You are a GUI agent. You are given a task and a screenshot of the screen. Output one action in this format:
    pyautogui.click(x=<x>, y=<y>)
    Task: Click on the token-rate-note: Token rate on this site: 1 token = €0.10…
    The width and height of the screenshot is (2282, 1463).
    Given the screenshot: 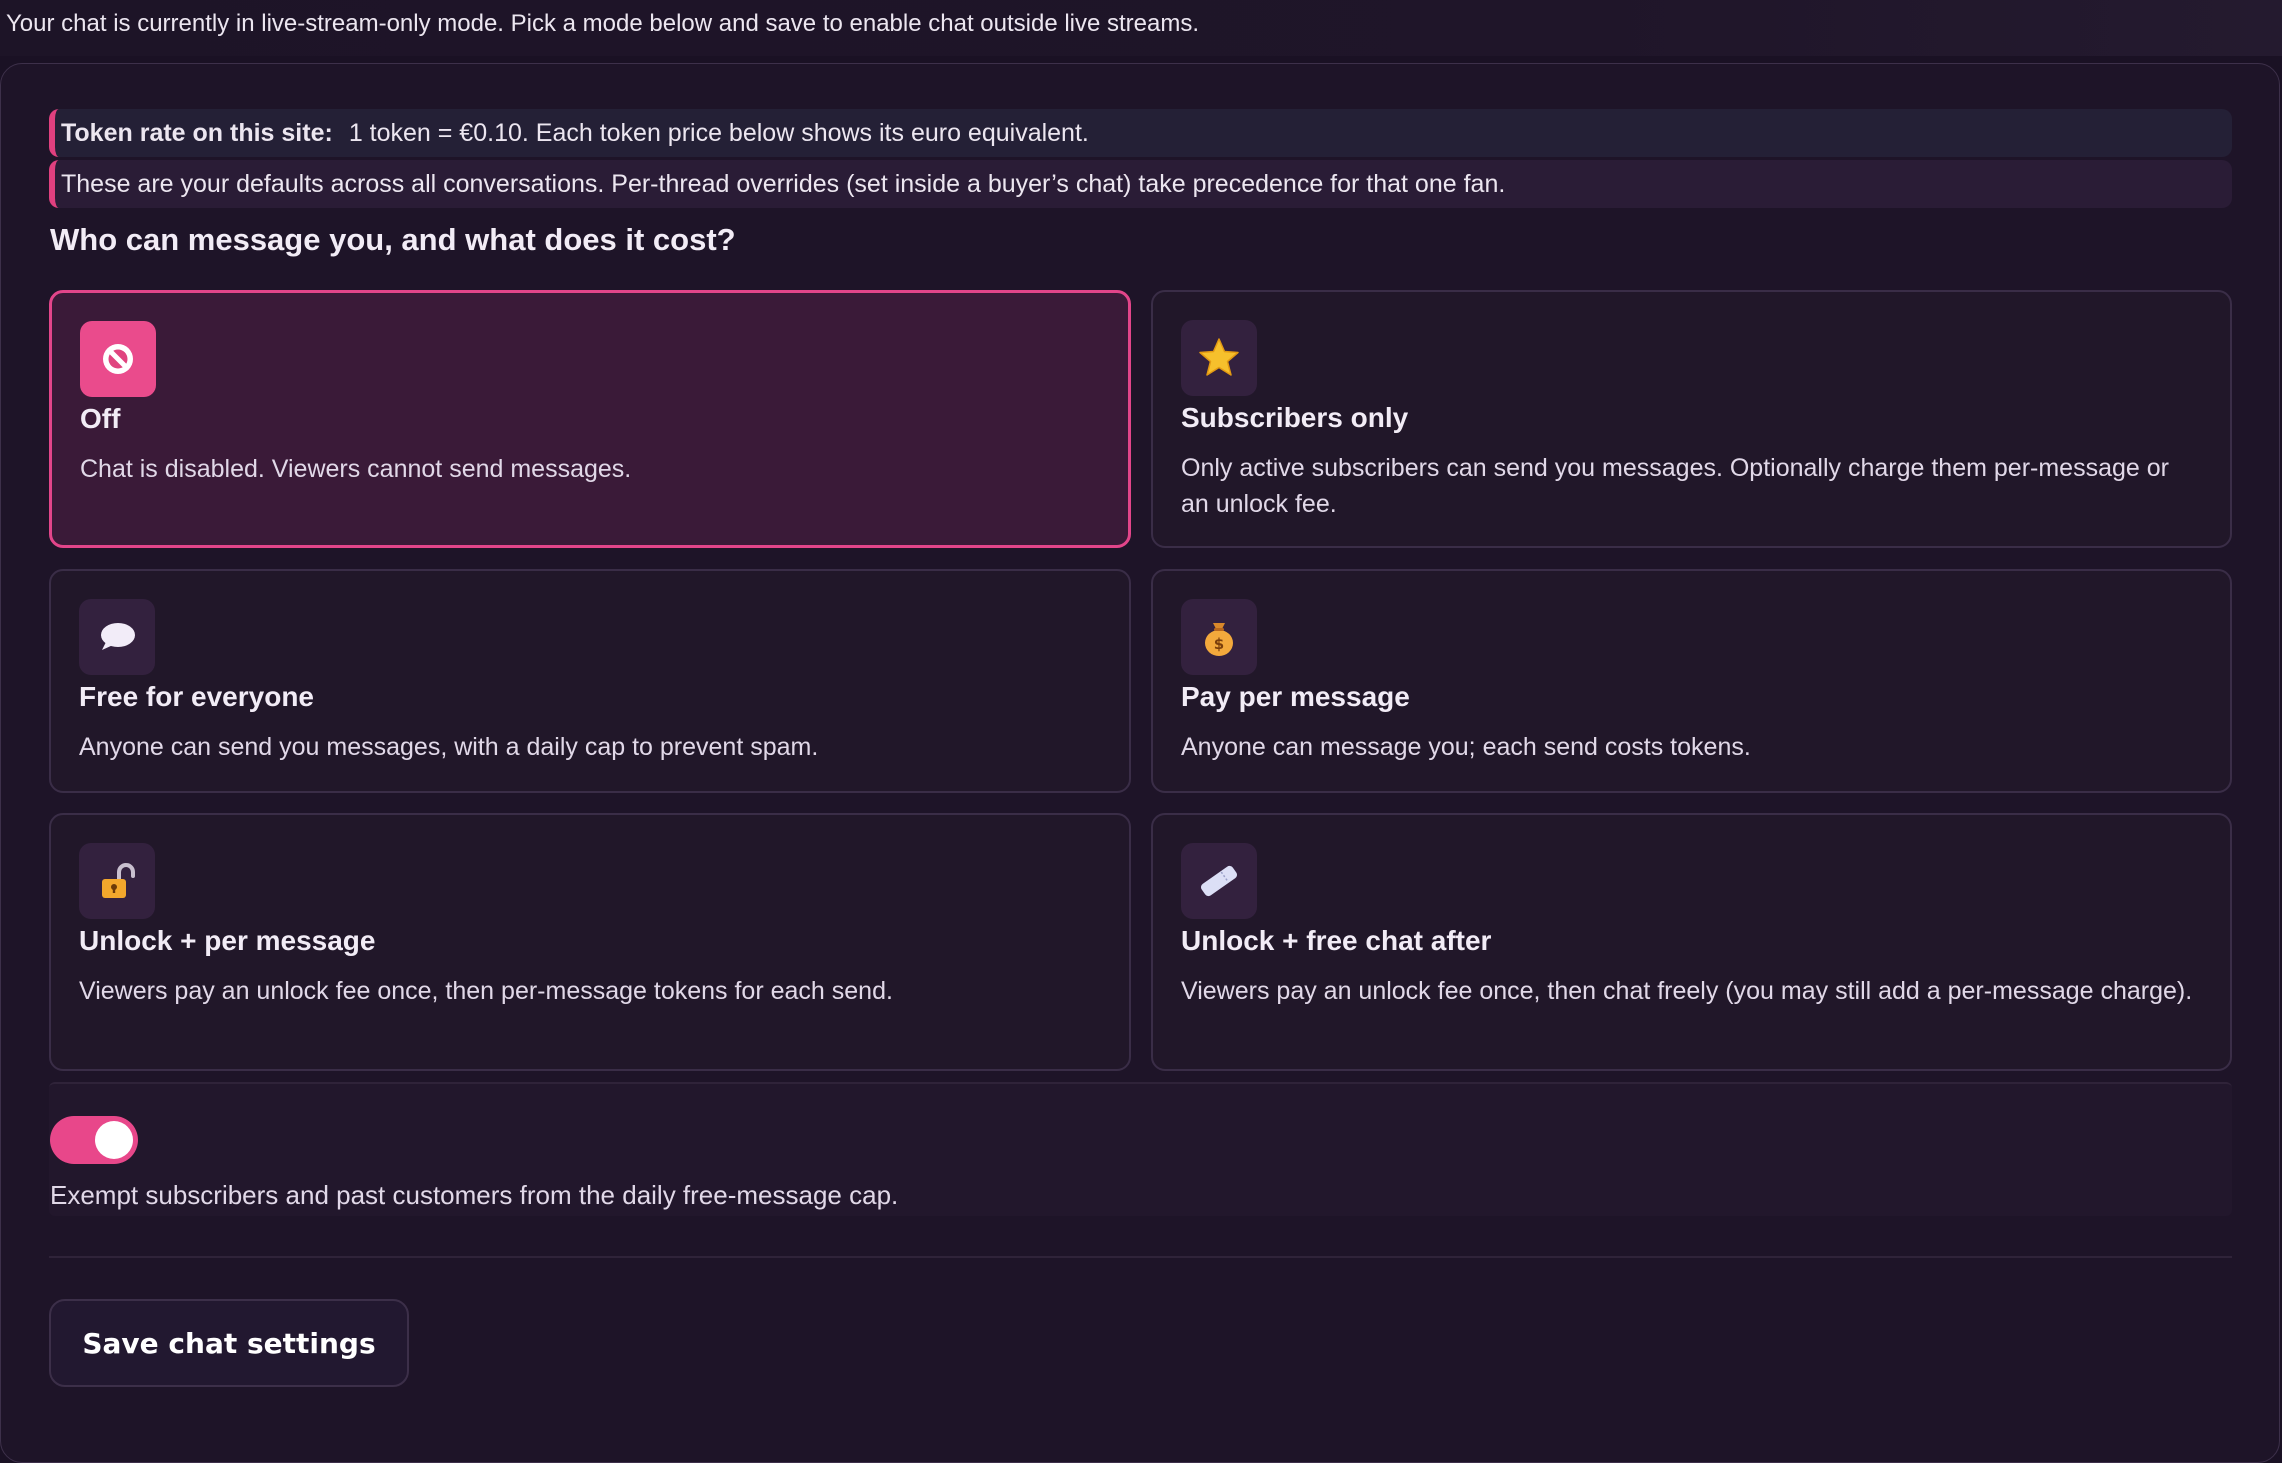 What is the action you would take?
    pyautogui.click(x=1140, y=133)
    